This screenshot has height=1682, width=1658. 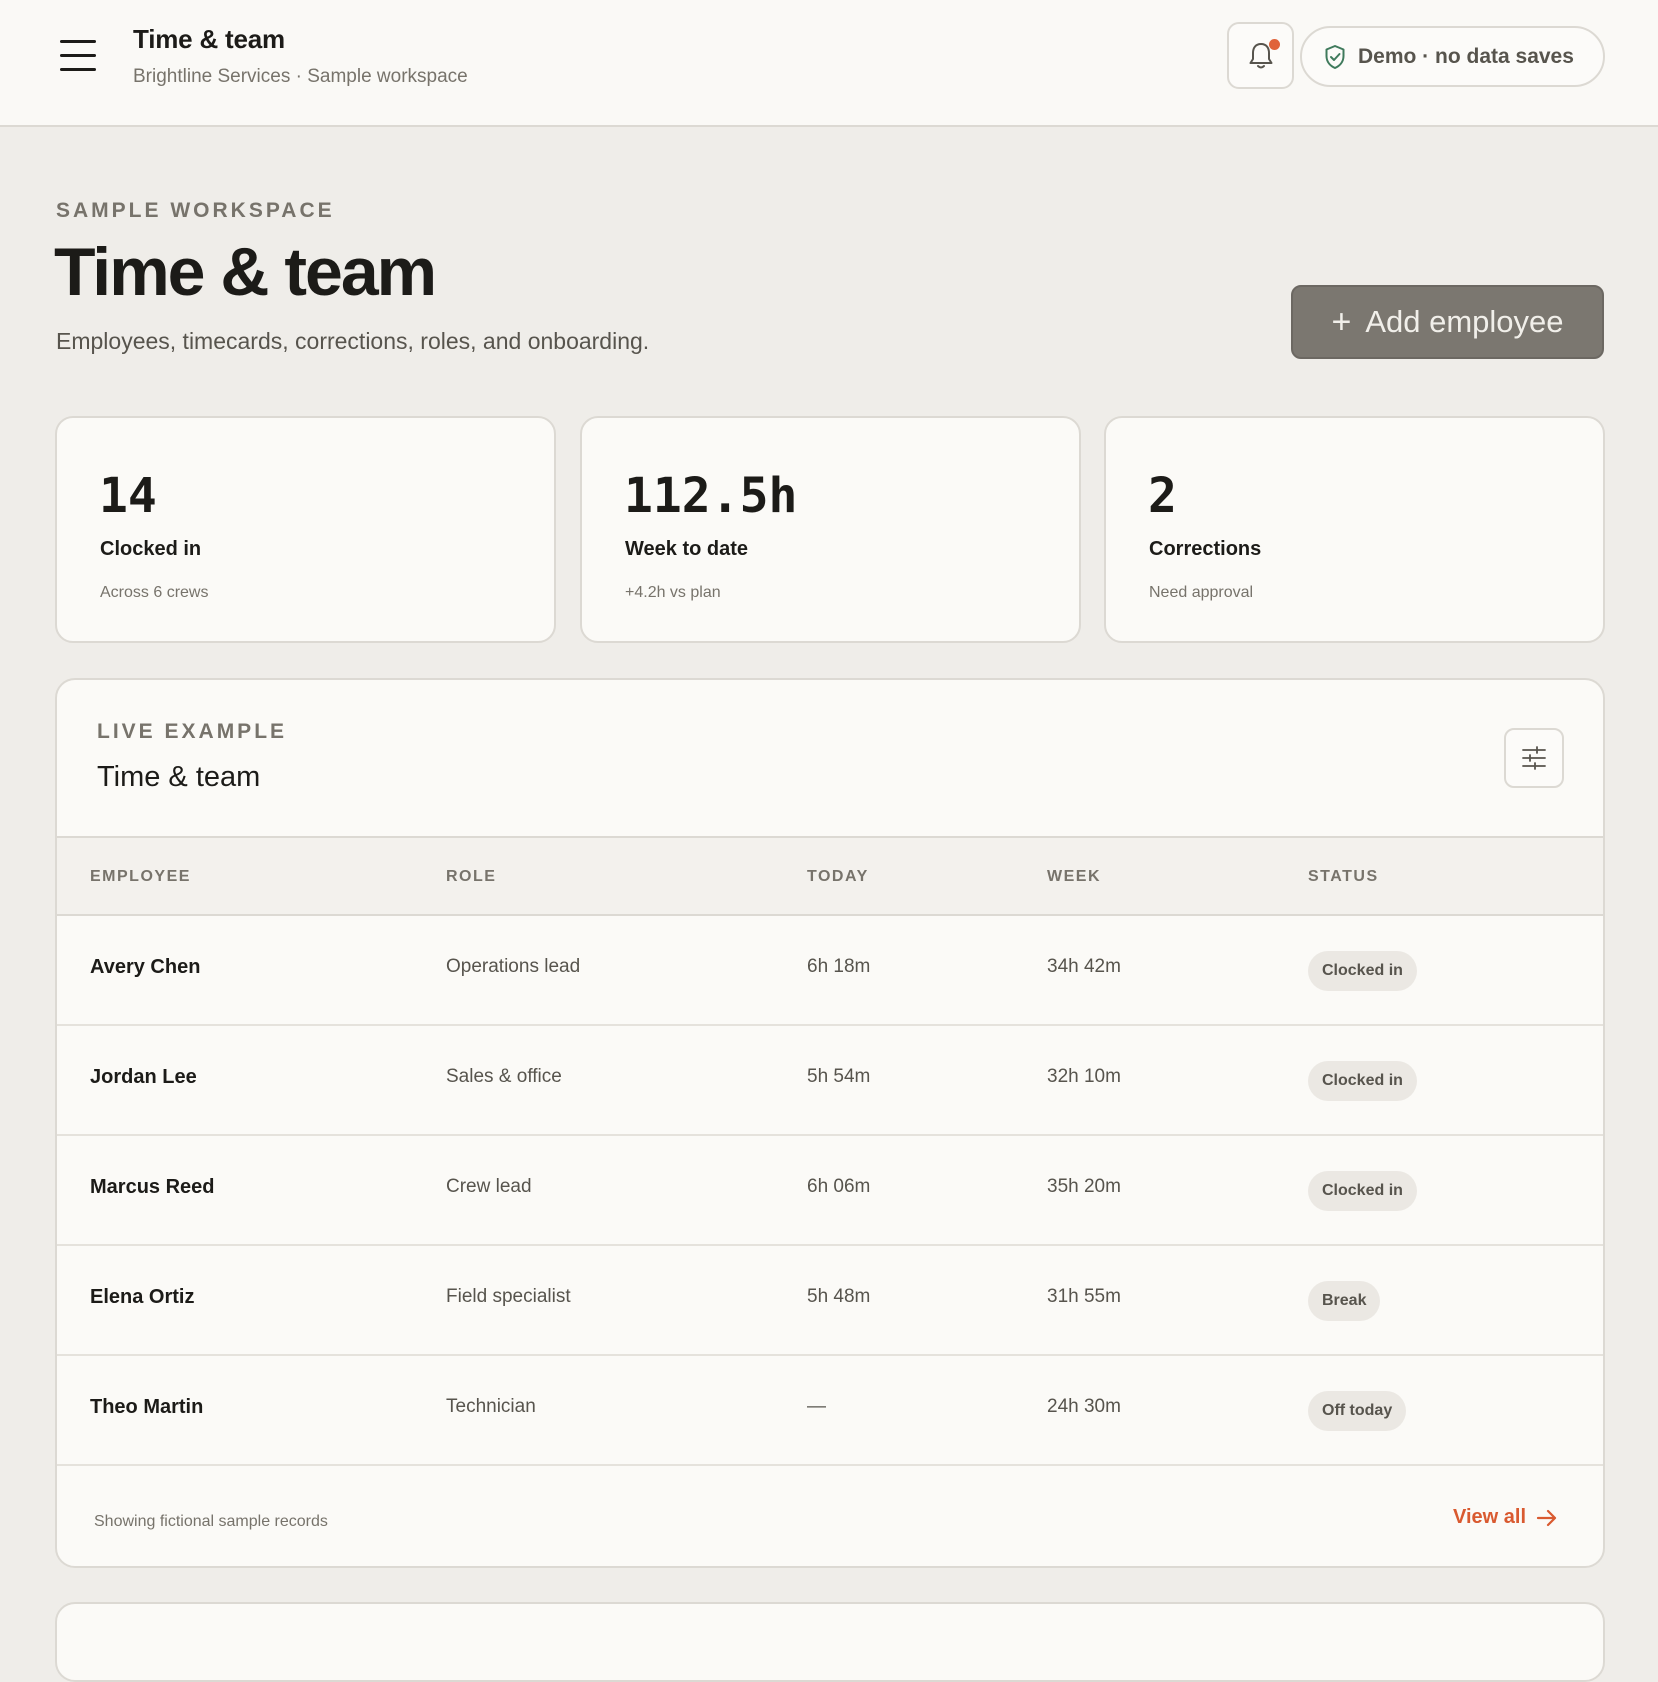 I want to click on hours-week: 35h 20m, so click(x=1084, y=1186).